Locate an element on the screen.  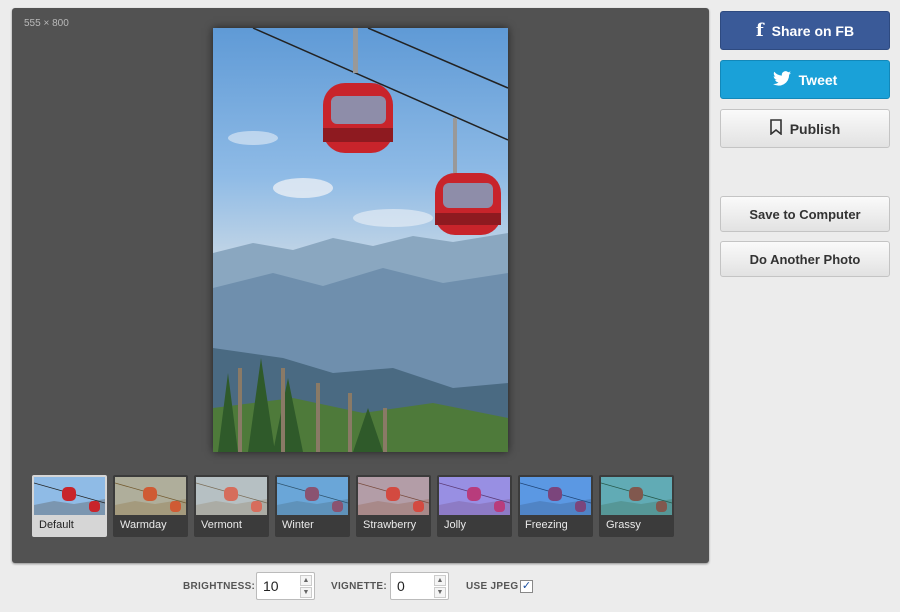
filter-strawberry: Strawberry is located at coordinates (393, 506).